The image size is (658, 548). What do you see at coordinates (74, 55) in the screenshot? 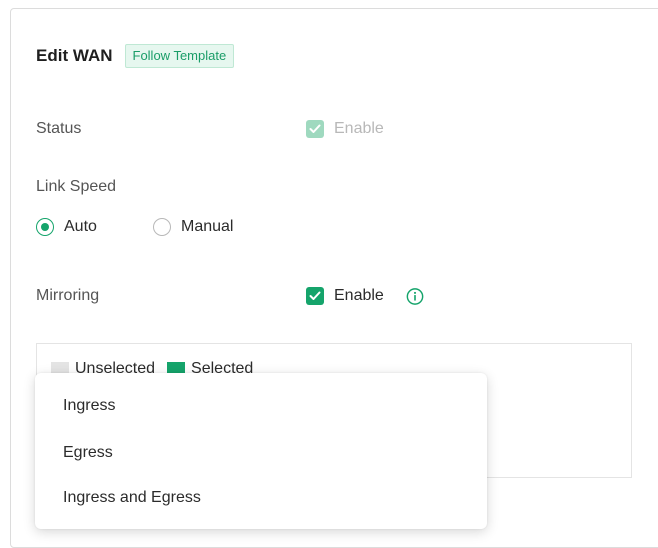
I see `page-title: Edit WAN` at bounding box center [74, 55].